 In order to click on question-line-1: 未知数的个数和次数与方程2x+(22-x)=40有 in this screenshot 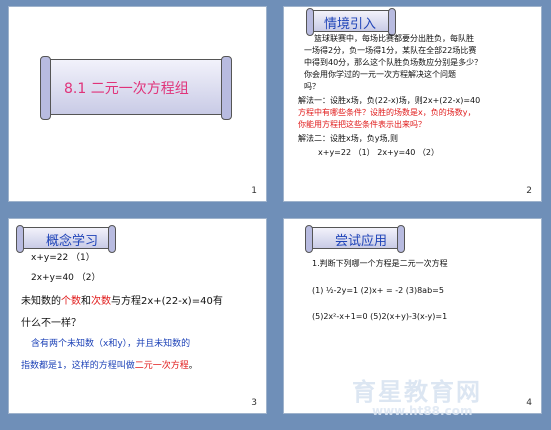, I will do `click(122, 299)`.